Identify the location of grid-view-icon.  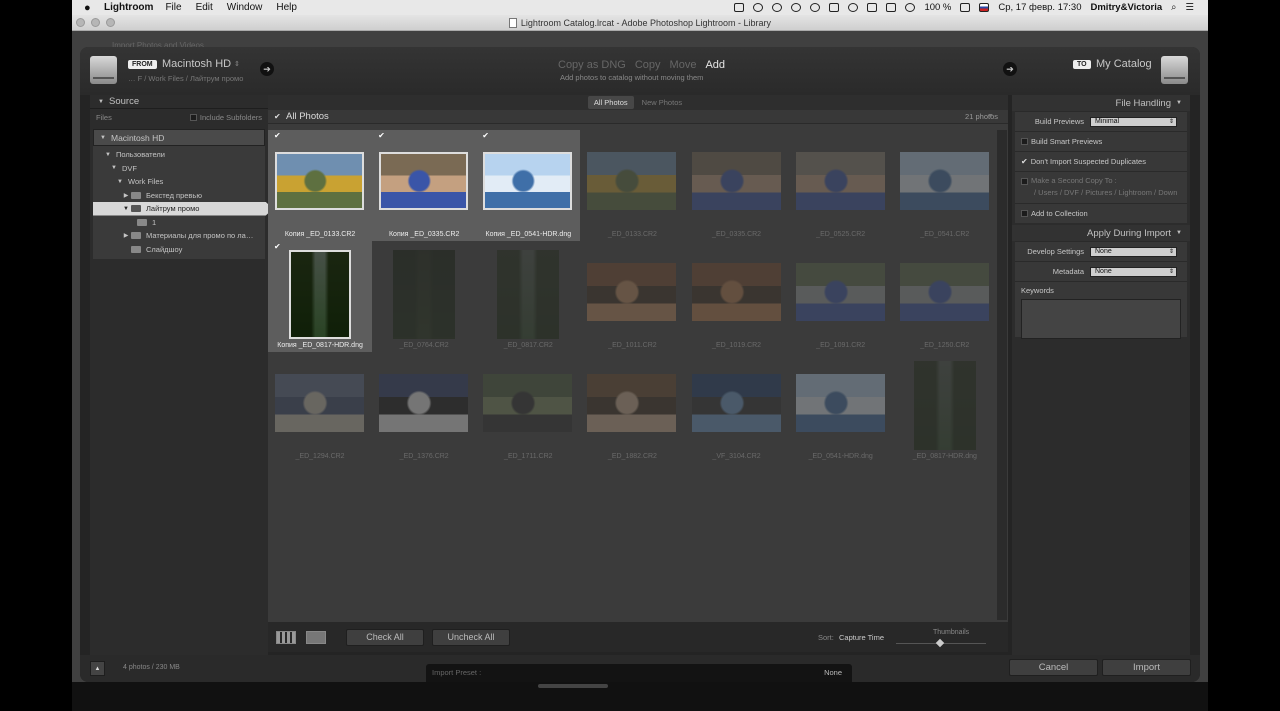
(286, 637).